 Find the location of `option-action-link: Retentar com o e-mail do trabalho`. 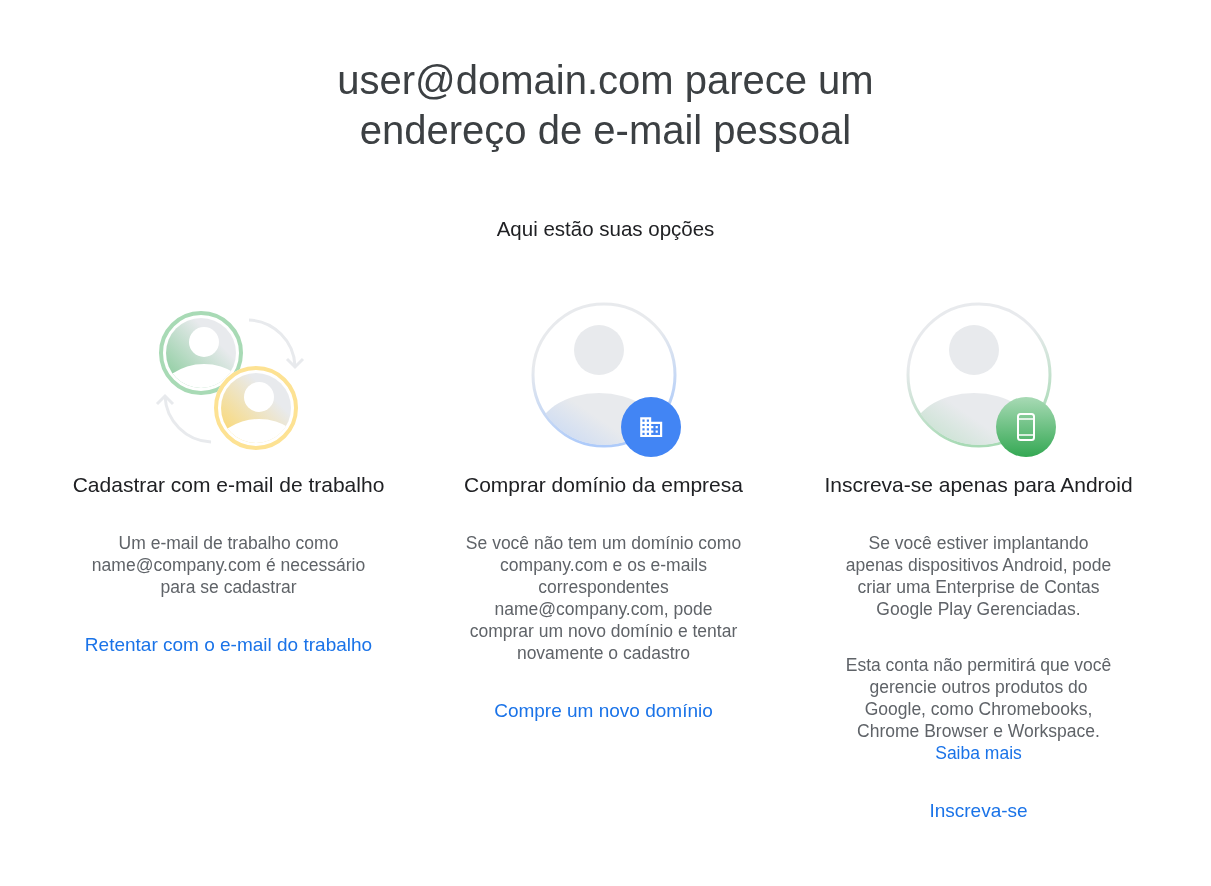

option-action-link: Retentar com o e-mail do trabalho is located at coordinates (228, 645).